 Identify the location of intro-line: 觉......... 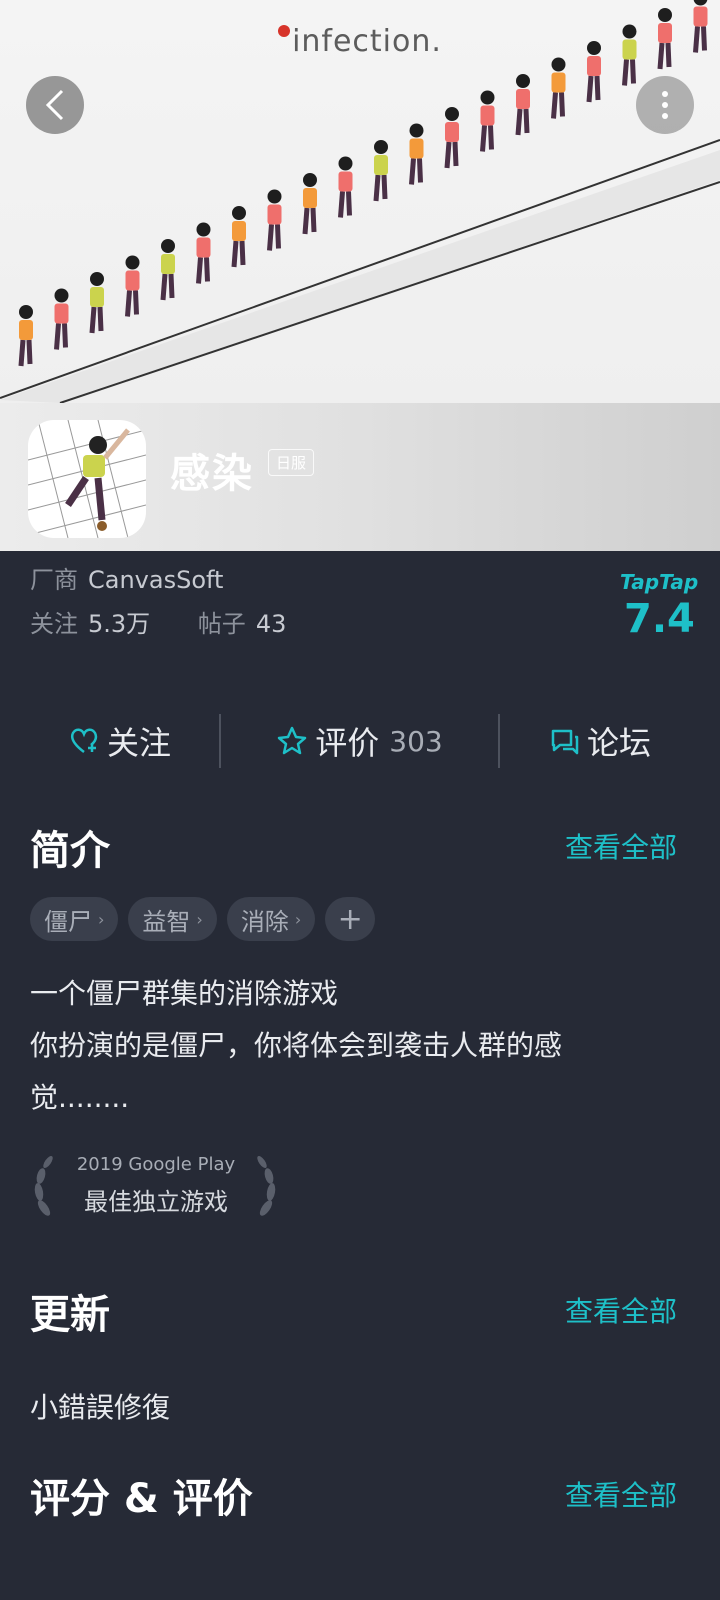
(80, 1097).